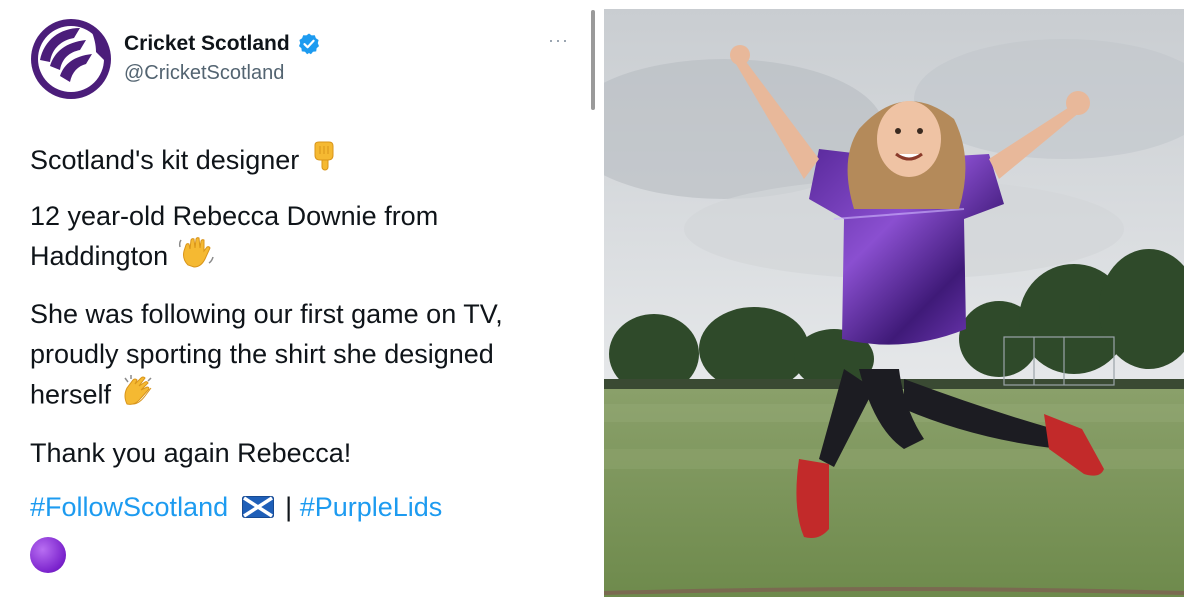 The image size is (1185, 605). Describe the element at coordinates (593, 60) in the screenshot. I see `scrollbar` at that location.